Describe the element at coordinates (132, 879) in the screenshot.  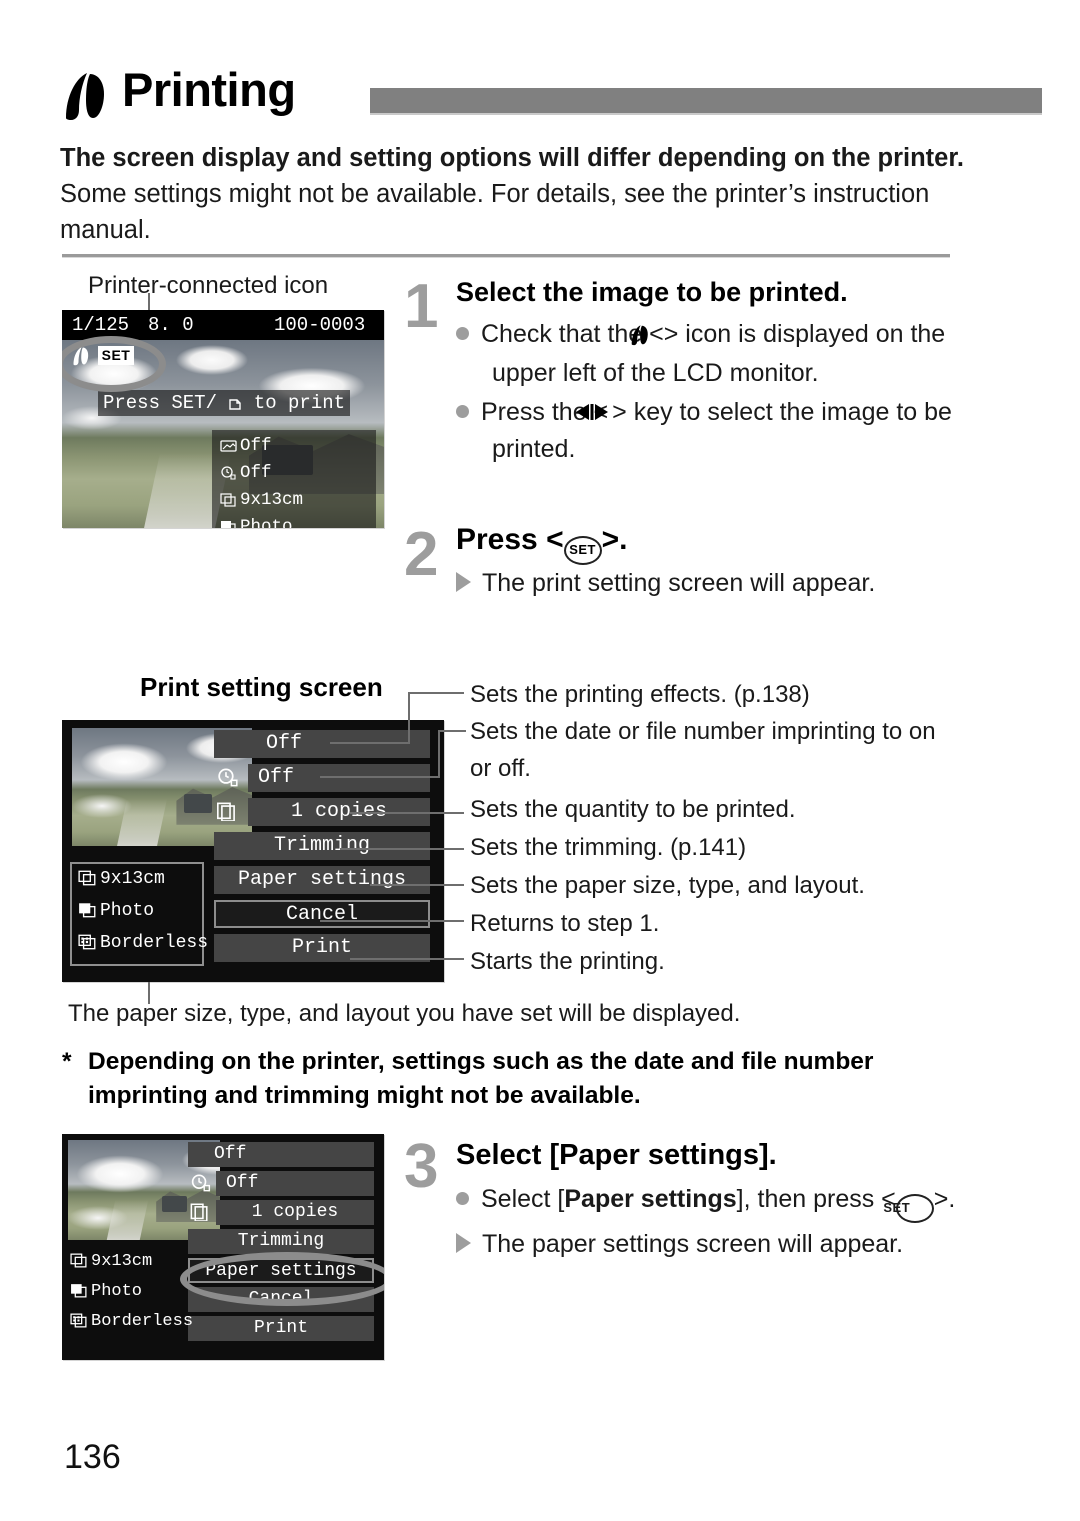
I see `paper-info-size-text: 9x13cm` at that location.